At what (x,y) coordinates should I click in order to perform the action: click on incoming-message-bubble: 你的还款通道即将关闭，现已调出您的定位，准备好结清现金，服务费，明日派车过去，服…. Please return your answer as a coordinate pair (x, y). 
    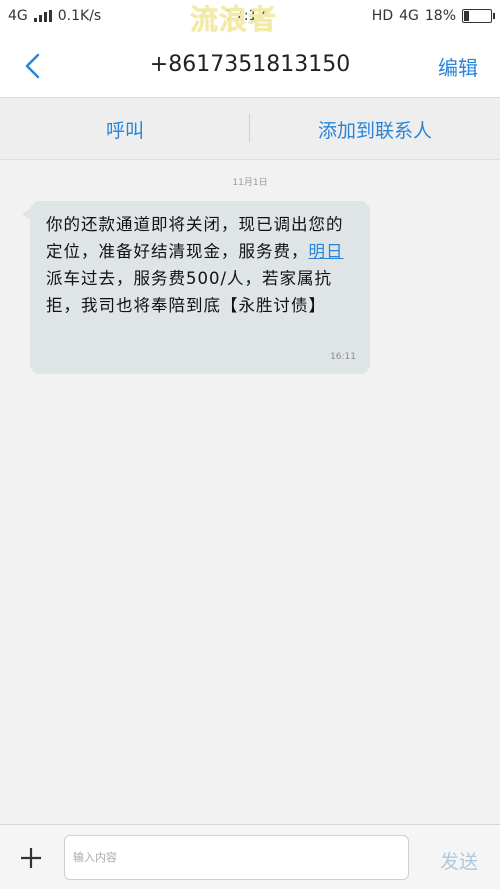
    Looking at the image, I should click on (200, 287).